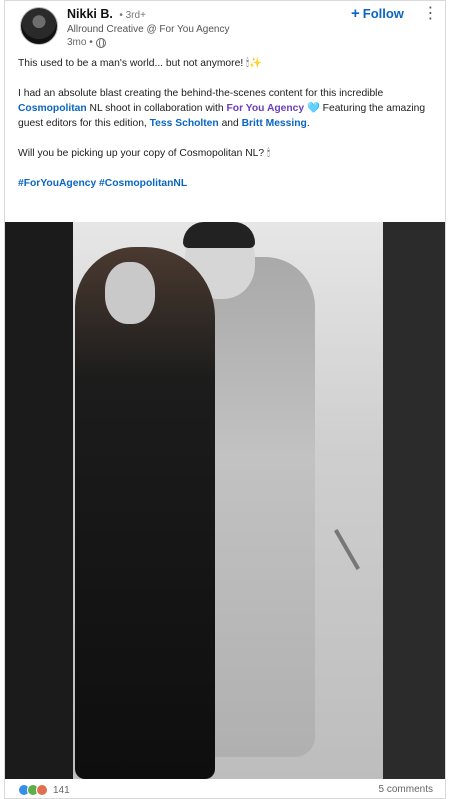  What do you see at coordinates (431, 12) in the screenshot?
I see `more-options-button: ⋮` at bounding box center [431, 12].